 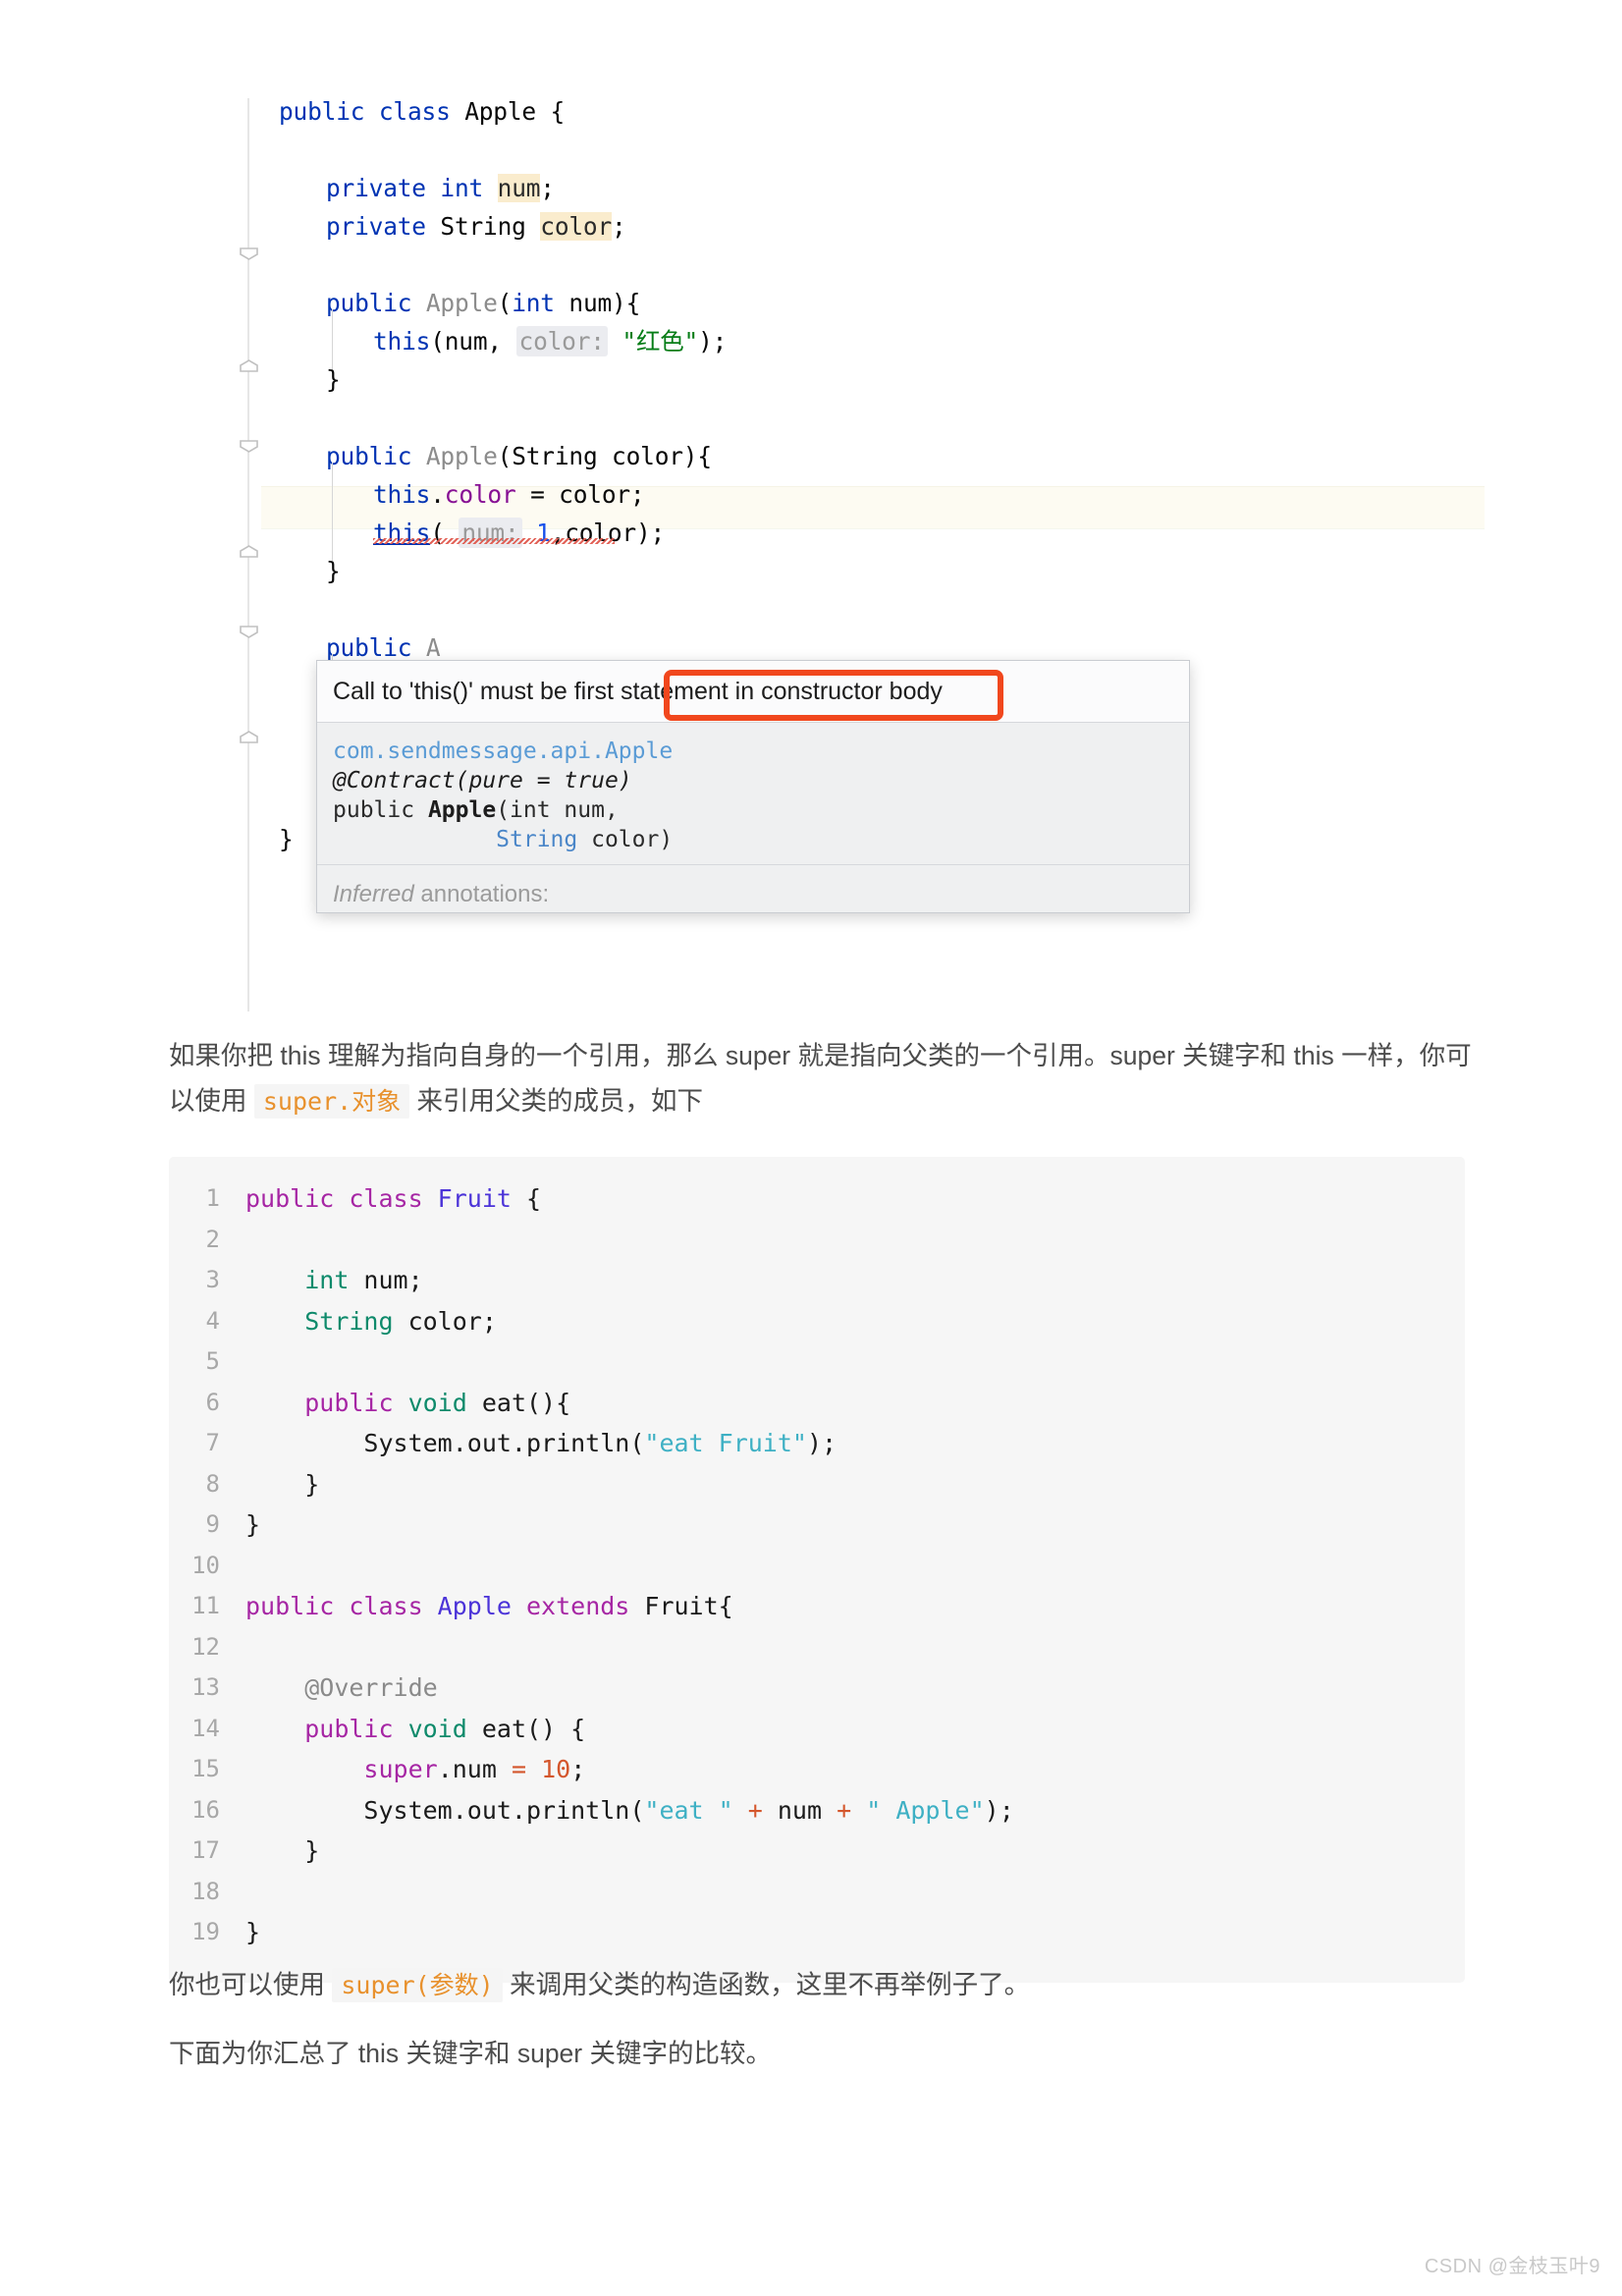 What do you see at coordinates (494, 541) in the screenshot?
I see `error-squiggle` at bounding box center [494, 541].